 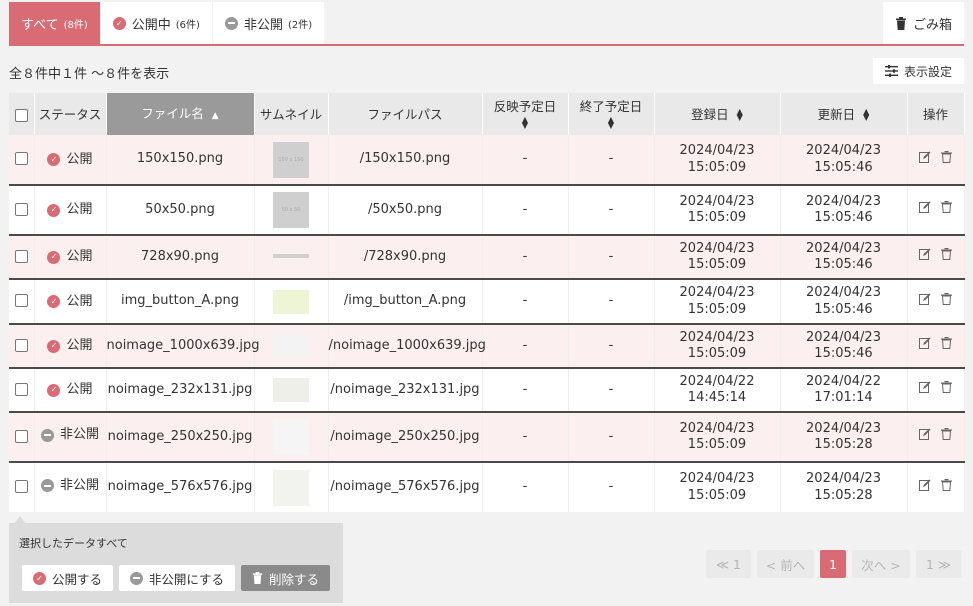 I want to click on registered-cell: 2024/04/23 15:05:09, so click(x=717, y=487).